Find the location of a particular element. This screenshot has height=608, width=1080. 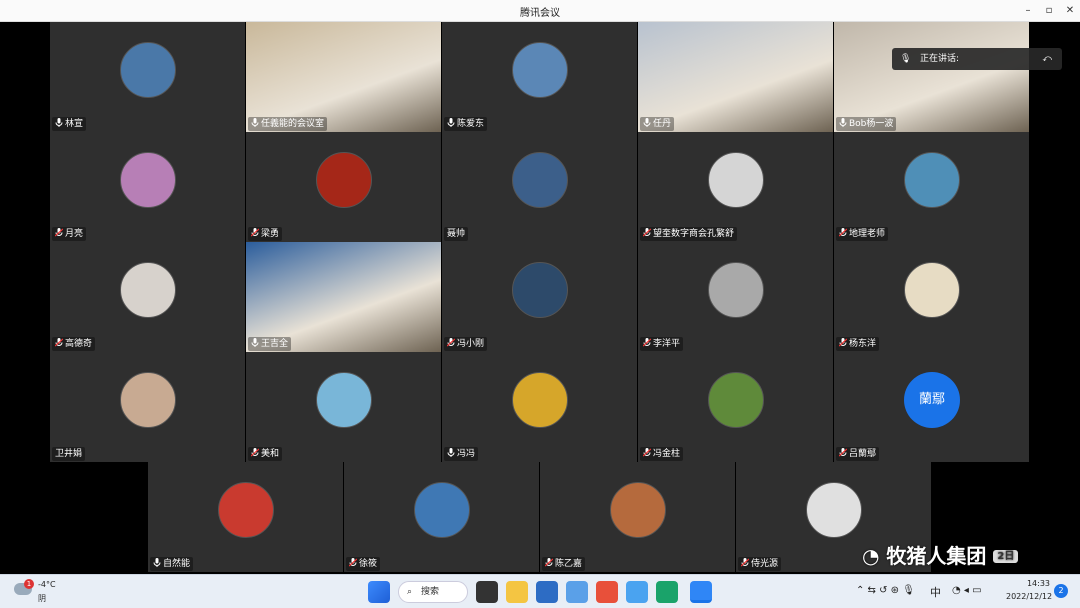

participant-tile: 李洋平 is located at coordinates (735, 297).